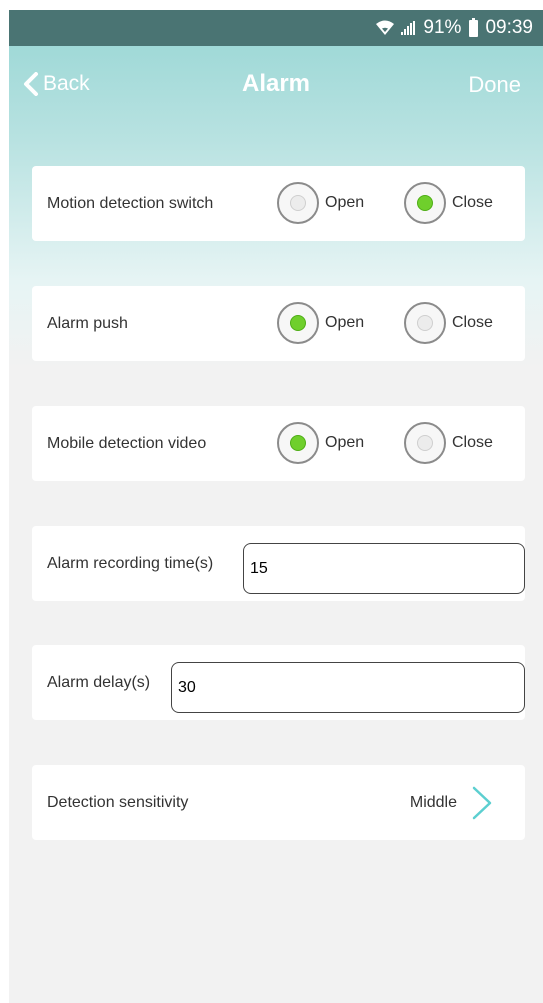 Image resolution: width=543 pixels, height=1003 pixels. Describe the element at coordinates (448, 323) in the screenshot. I see `alarm-push-close-radio: Close` at that location.